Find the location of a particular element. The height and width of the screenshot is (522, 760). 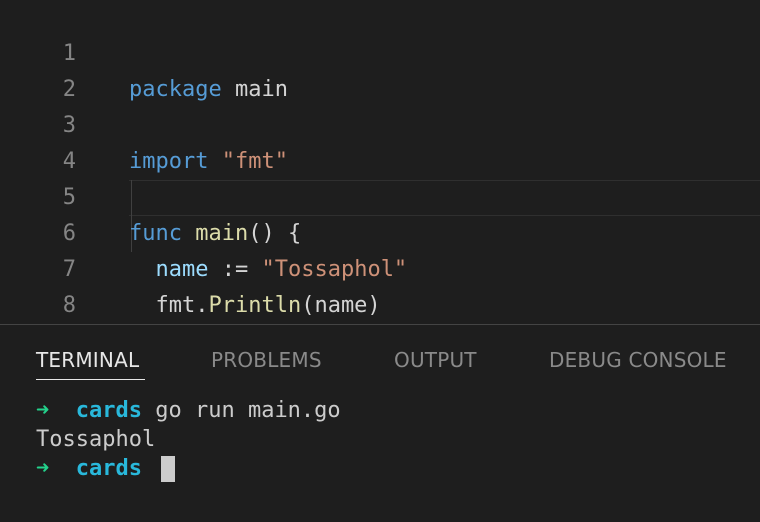

terminal-line-output: Tossaphol is located at coordinates (96, 439).